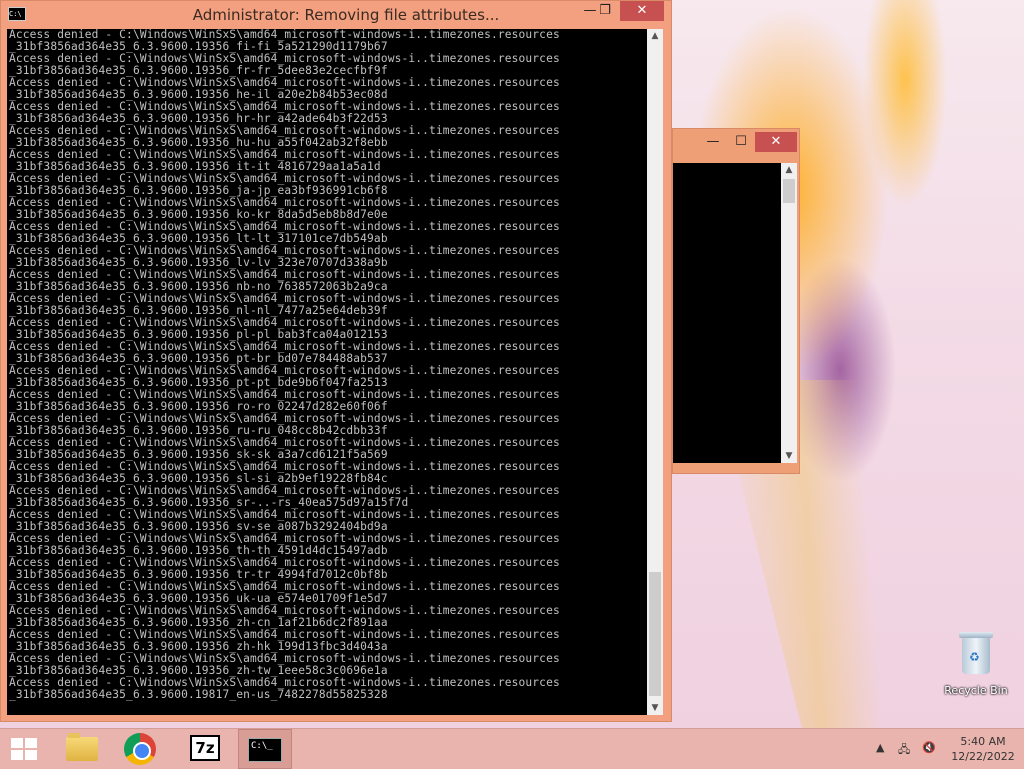  I want to click on network-icon: 🖧, so click(904, 750).